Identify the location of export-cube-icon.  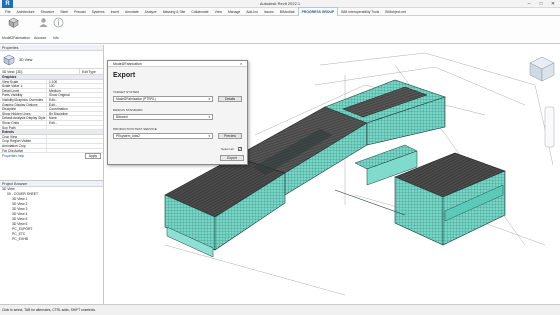
(13, 22).